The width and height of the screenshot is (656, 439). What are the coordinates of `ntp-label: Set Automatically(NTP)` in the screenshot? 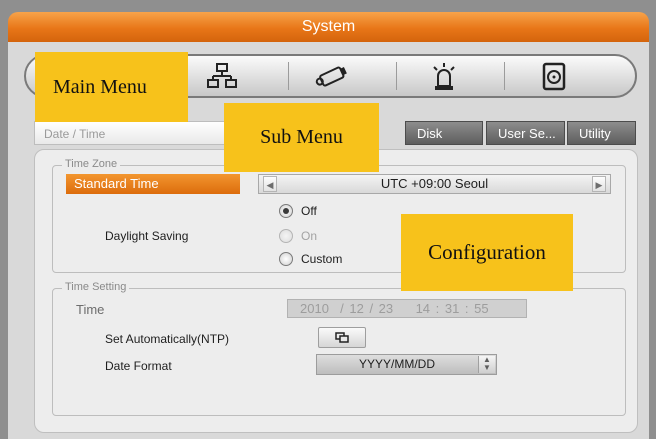 It's located at (167, 339).